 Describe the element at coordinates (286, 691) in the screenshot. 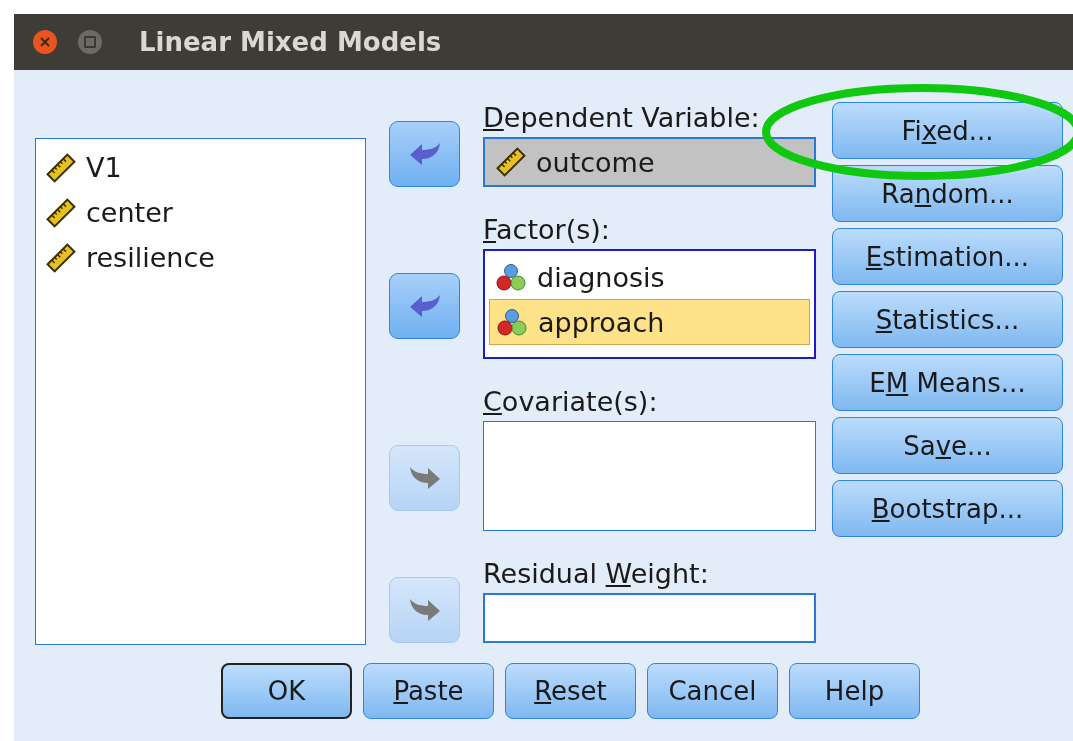

I see `dialog-button: OK` at that location.